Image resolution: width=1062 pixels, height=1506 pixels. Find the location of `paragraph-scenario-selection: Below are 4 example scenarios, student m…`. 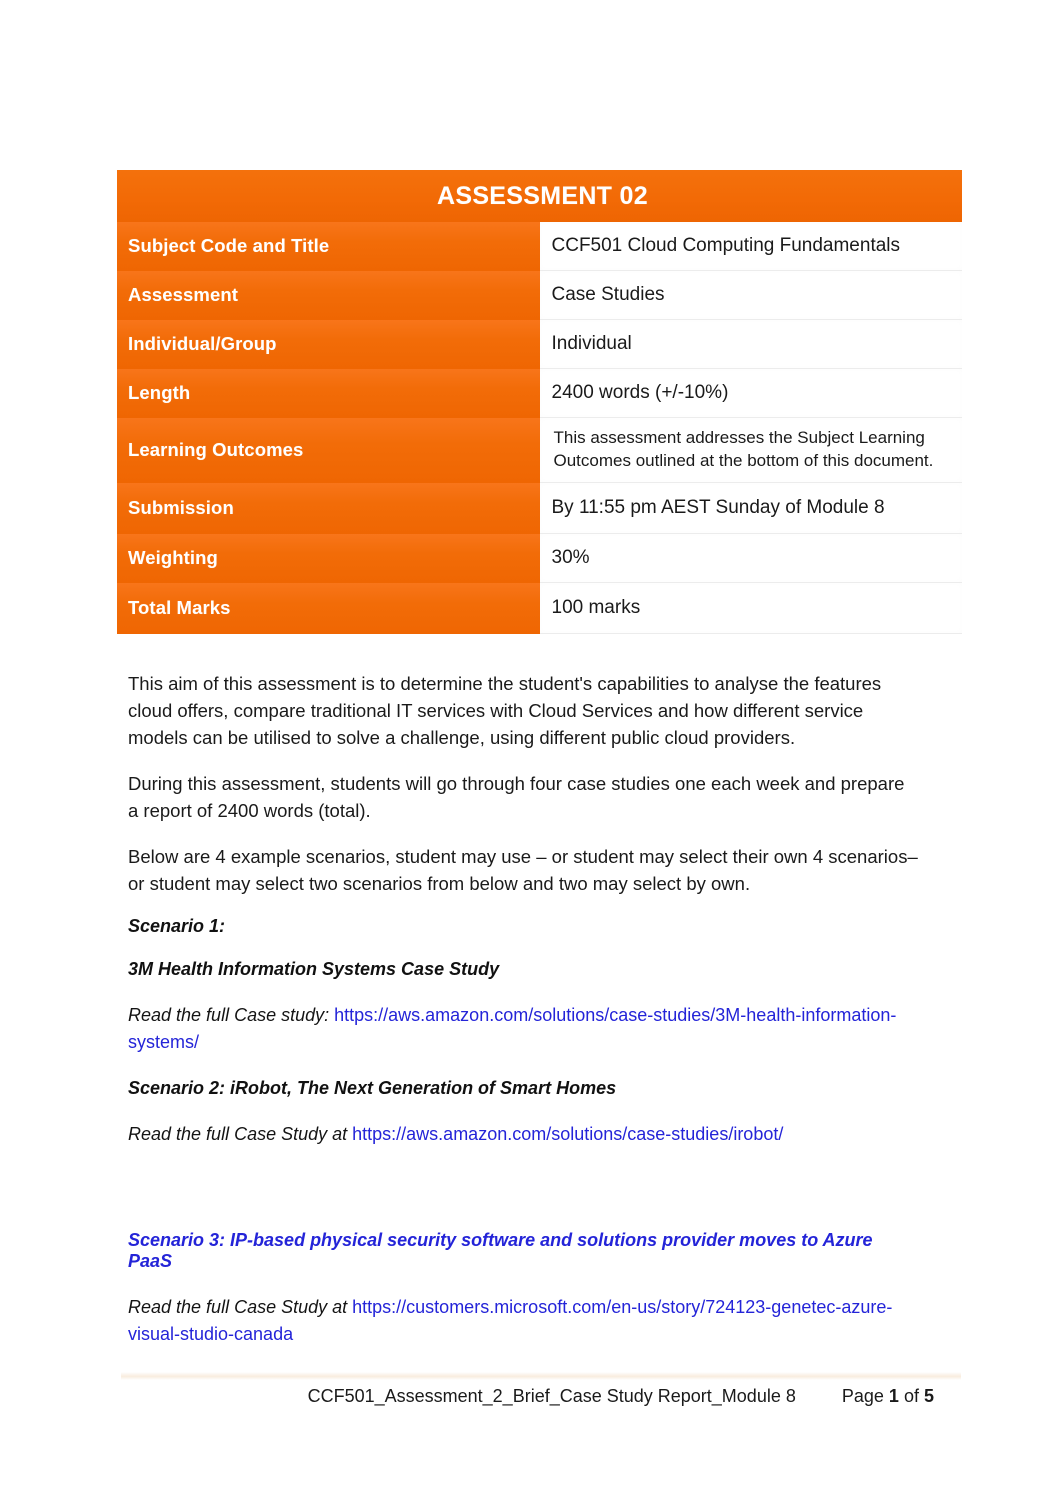

paragraph-scenario-selection: Below are 4 example scenarios, student m… is located at coordinates (523, 870).